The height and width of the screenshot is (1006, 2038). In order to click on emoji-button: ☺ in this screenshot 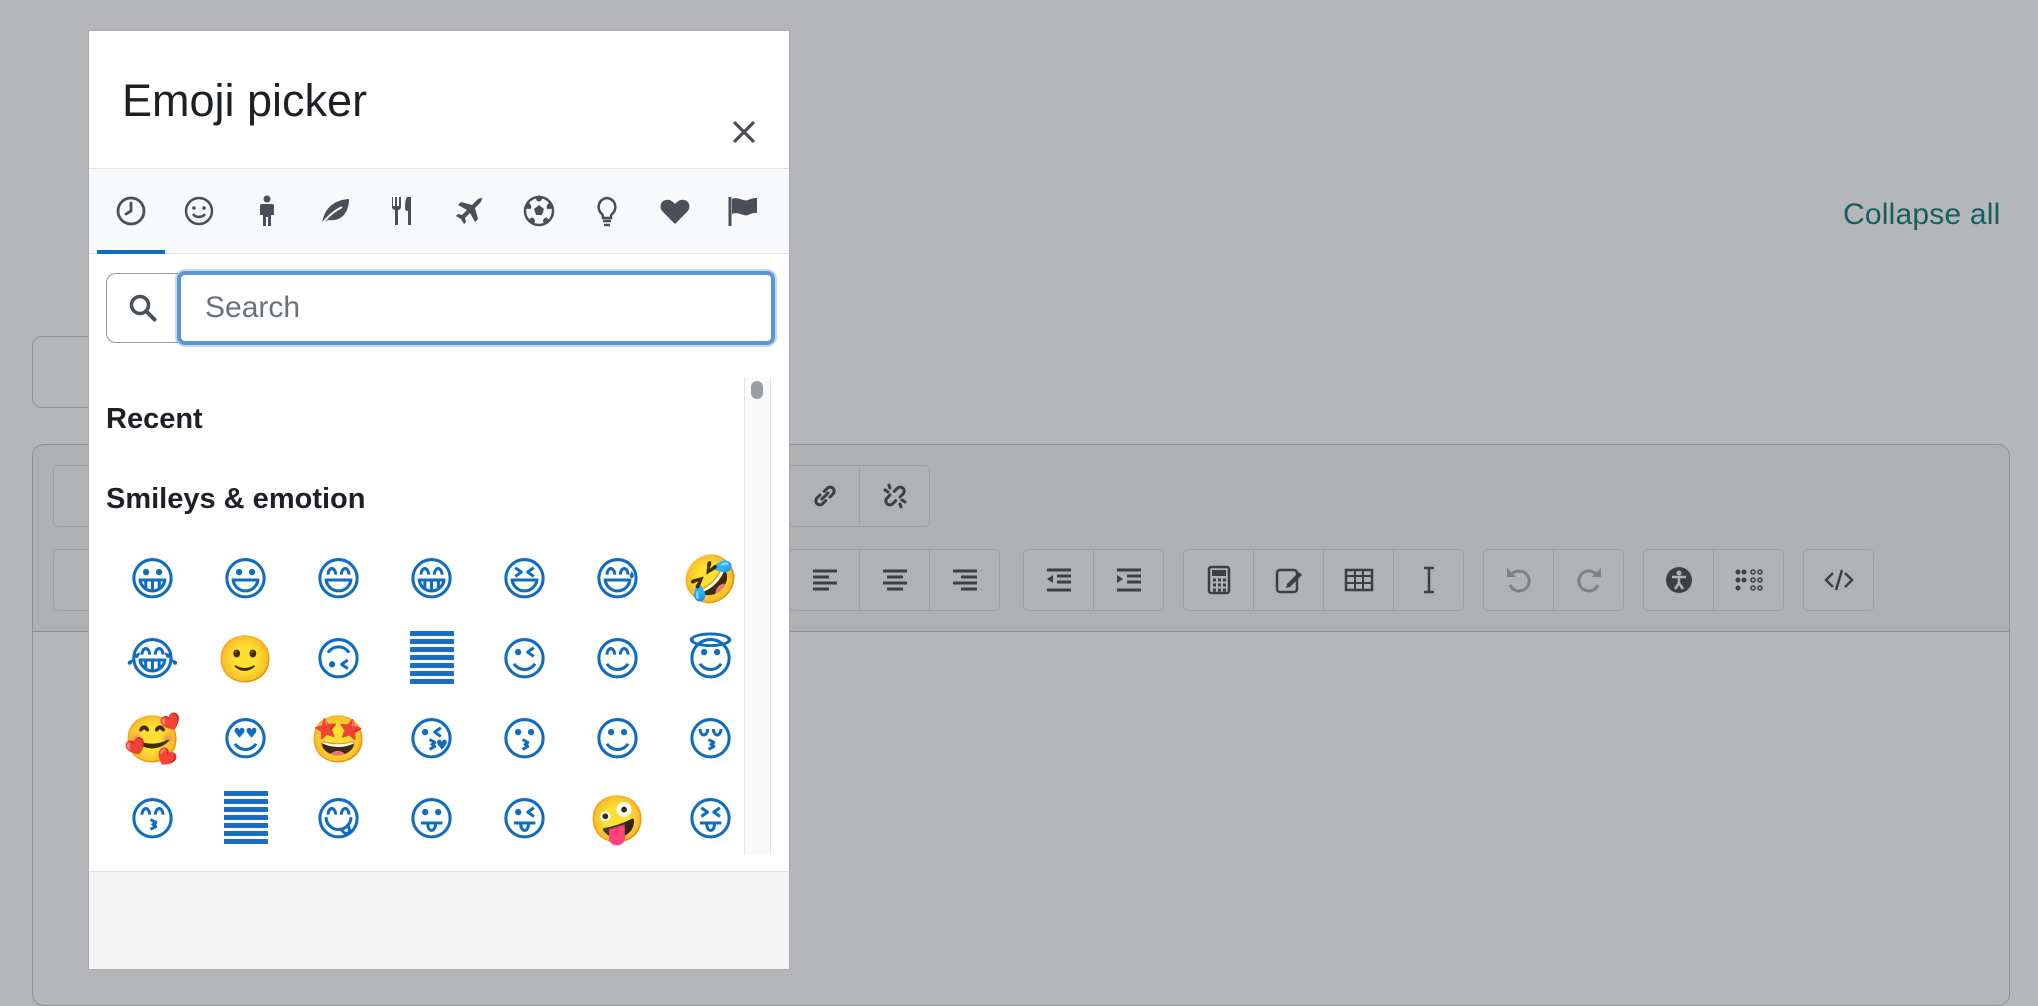, I will do `click(617, 739)`.